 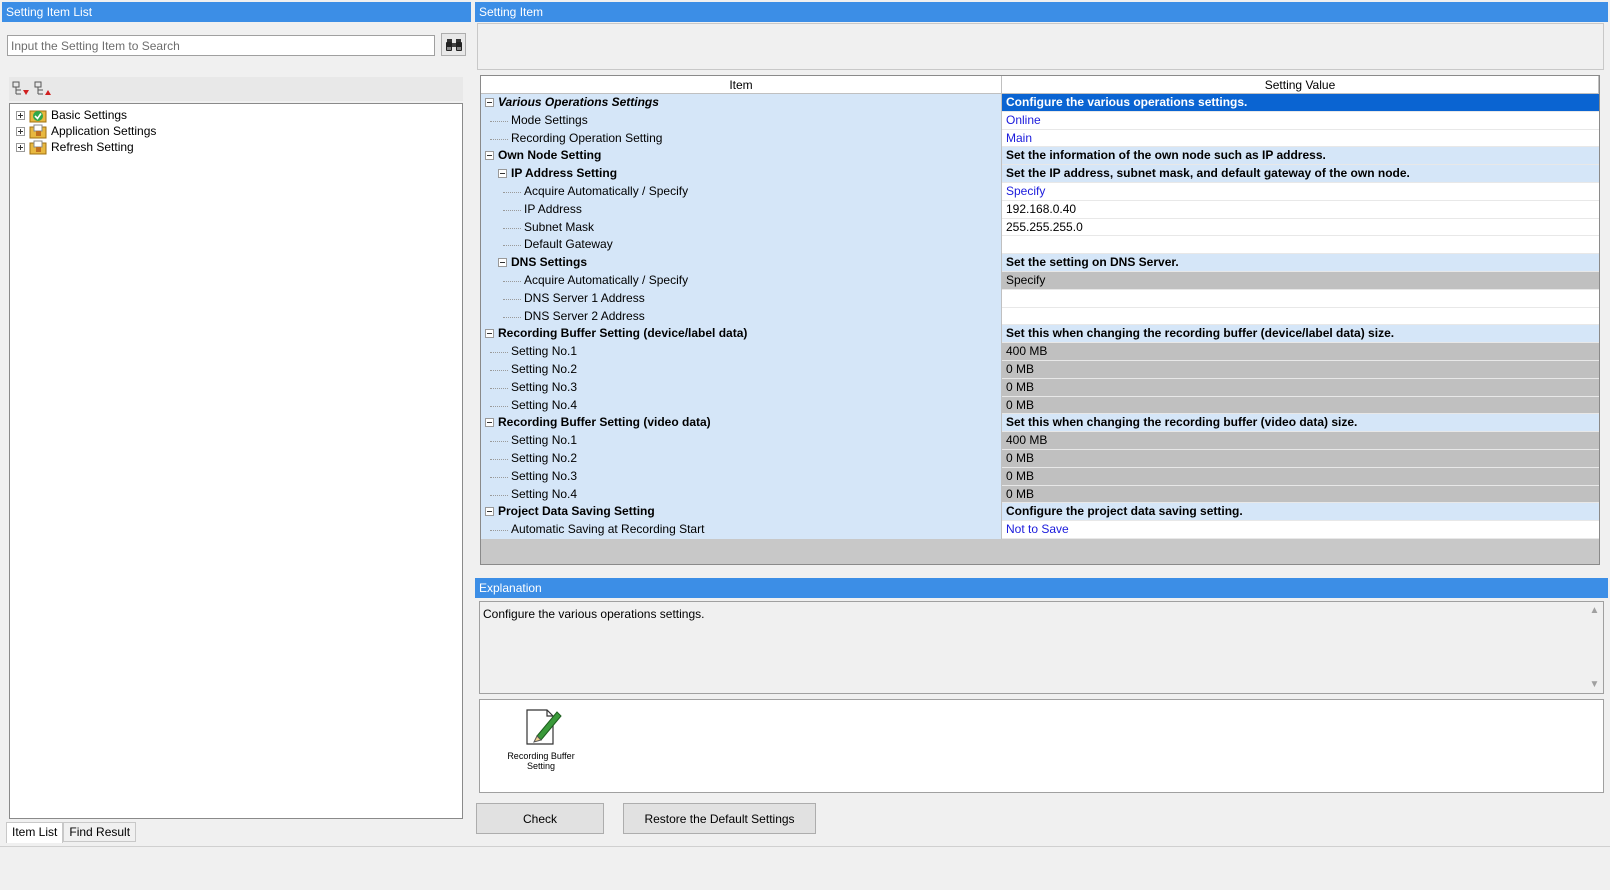 I want to click on grid-row: Default Gateway, so click(x=1040, y=245).